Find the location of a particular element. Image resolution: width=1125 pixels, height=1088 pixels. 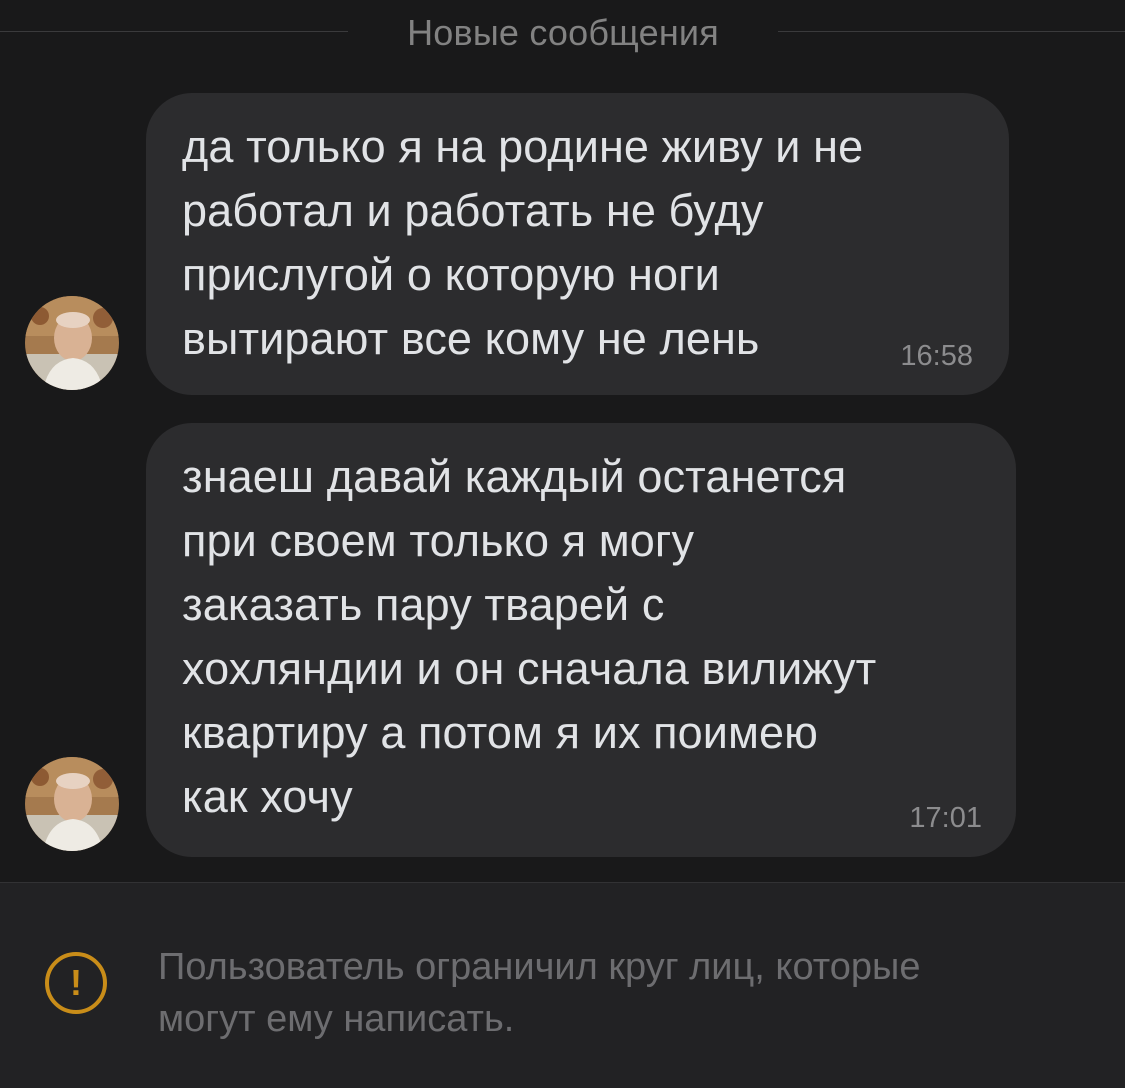

message-time: 16:58 is located at coordinates (936, 356).